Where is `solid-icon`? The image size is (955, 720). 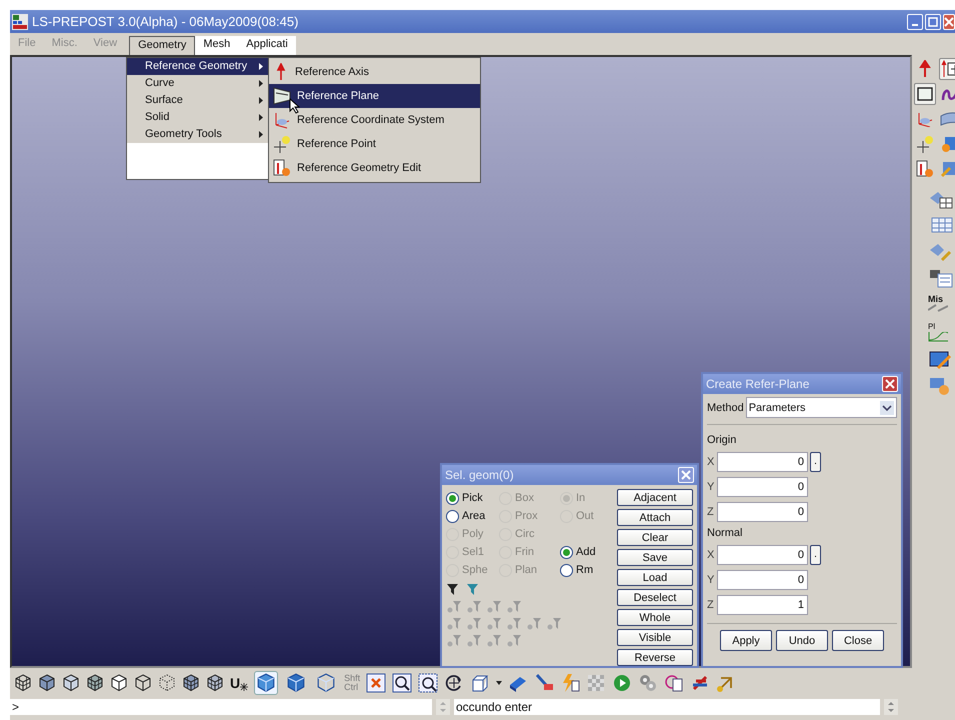
solid-icon is located at coordinates (947, 144).